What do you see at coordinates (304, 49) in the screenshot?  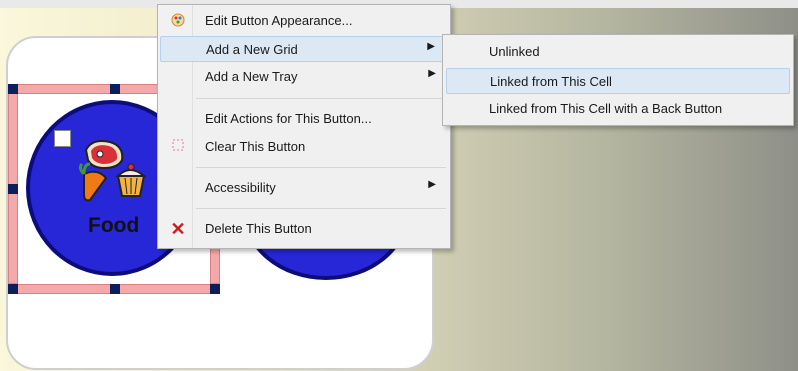 I see `menu-item-add-new-grid: Add a New Grid ▶` at bounding box center [304, 49].